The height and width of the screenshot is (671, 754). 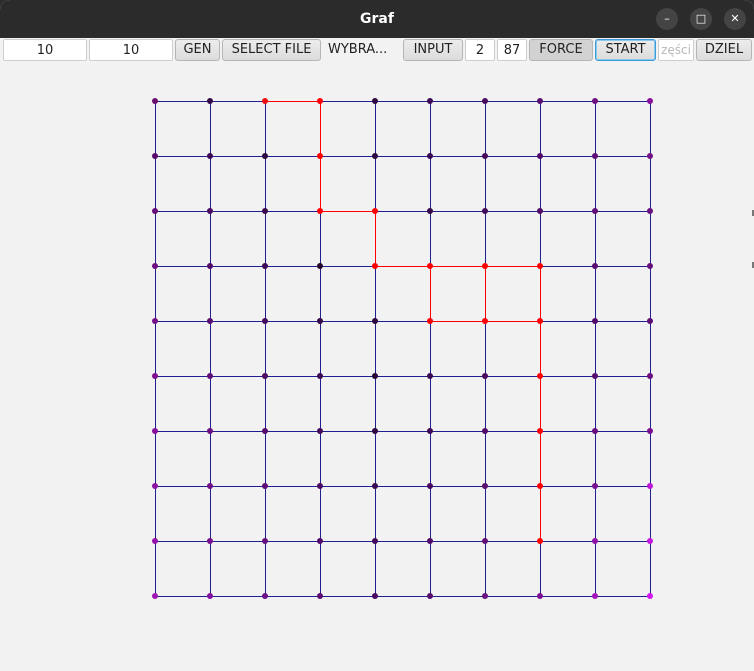 I want to click on force-toggle-button: FORCE, so click(x=561, y=50).